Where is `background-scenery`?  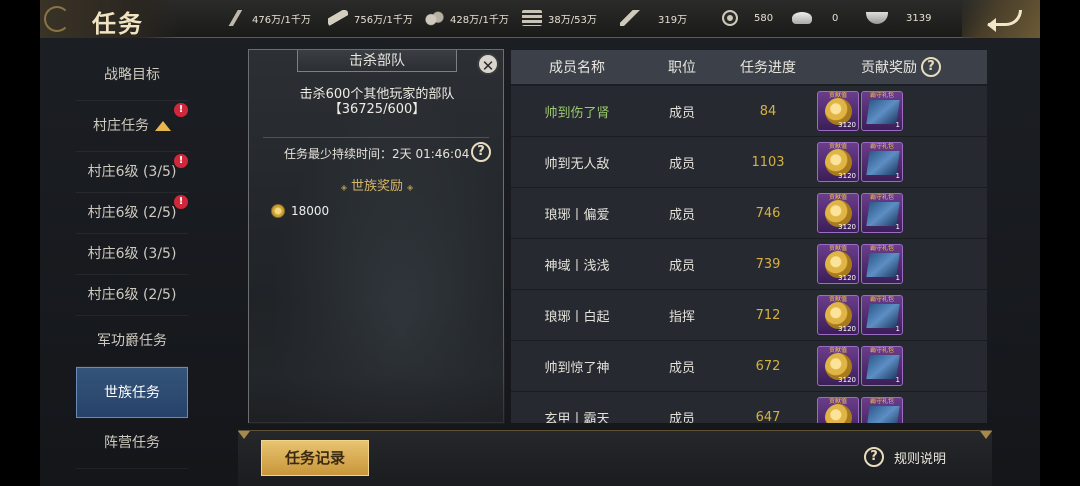
background-scenery is located at coordinates (377, 362).